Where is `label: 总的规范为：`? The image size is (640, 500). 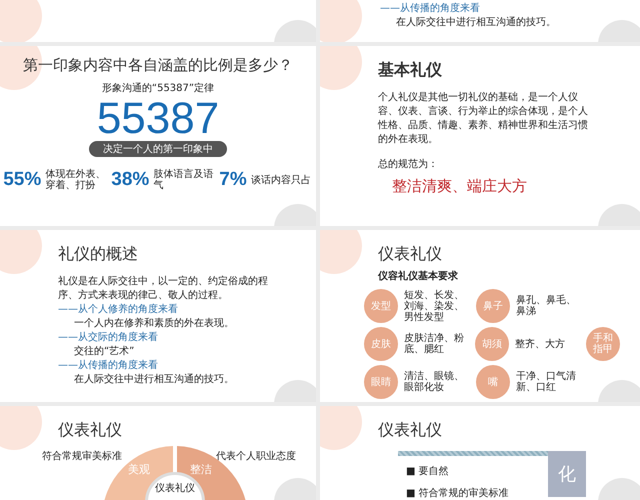
label: 总的规范为： is located at coordinates (408, 164).